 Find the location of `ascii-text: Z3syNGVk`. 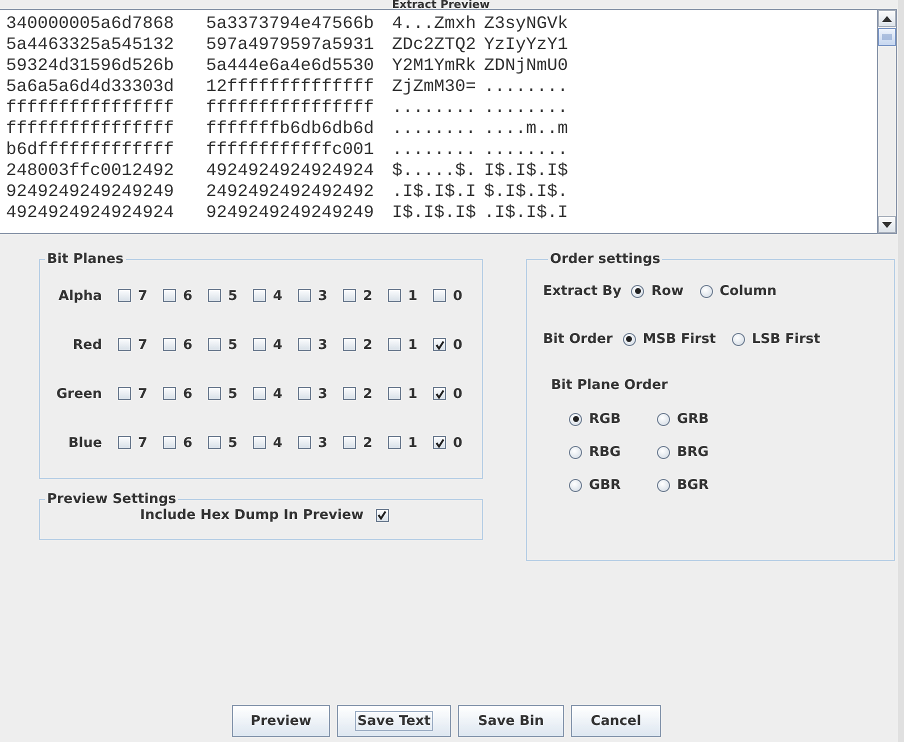

ascii-text: Z3syNGVk is located at coordinates (526, 24).